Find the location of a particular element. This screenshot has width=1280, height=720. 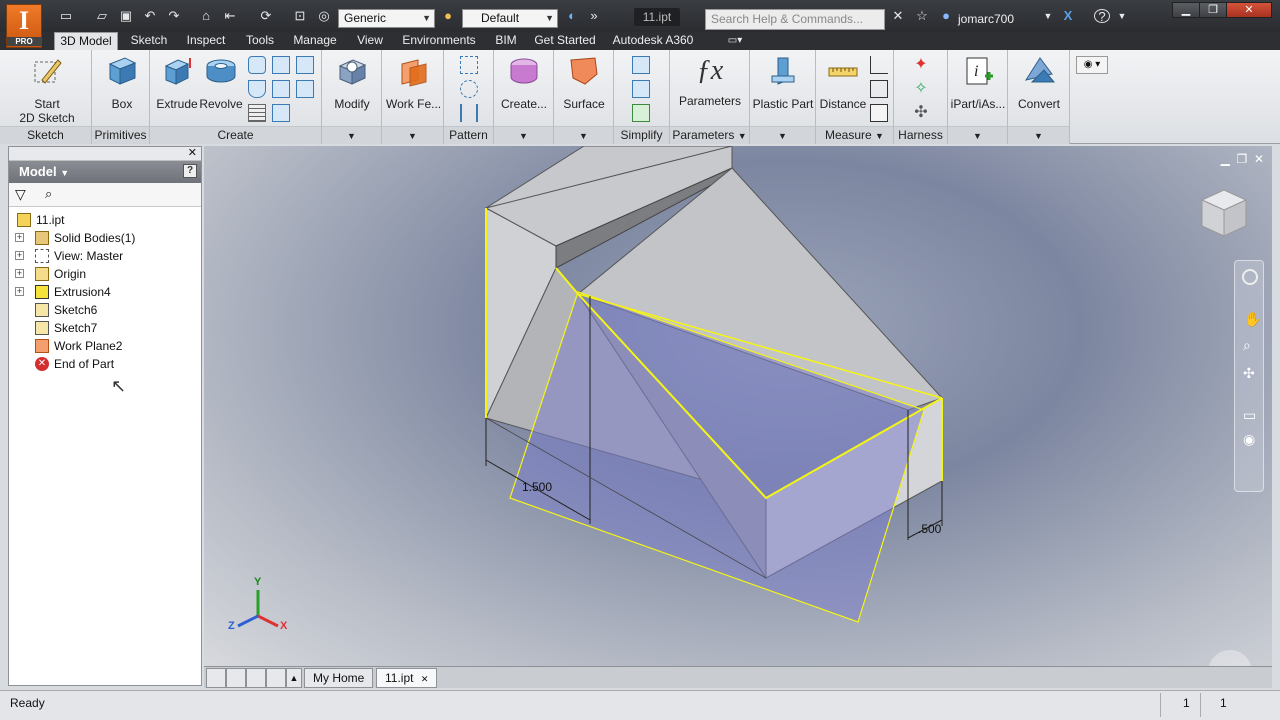

ribbon-customize-dropdown: ◉ ▾ is located at coordinates (1092, 65).